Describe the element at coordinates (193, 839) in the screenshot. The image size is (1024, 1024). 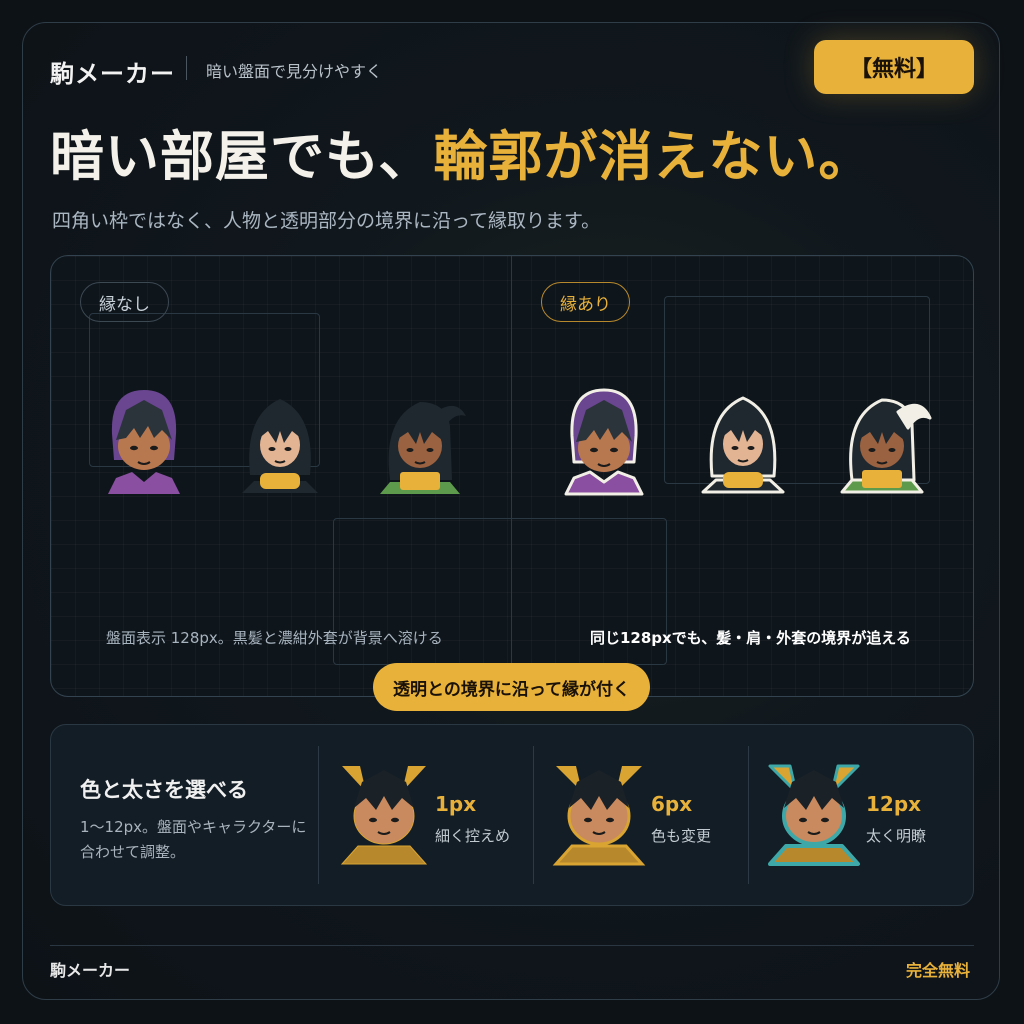
I see `options-description: 1〜12px。盤面やキャラクターに合わせて調整。` at that location.